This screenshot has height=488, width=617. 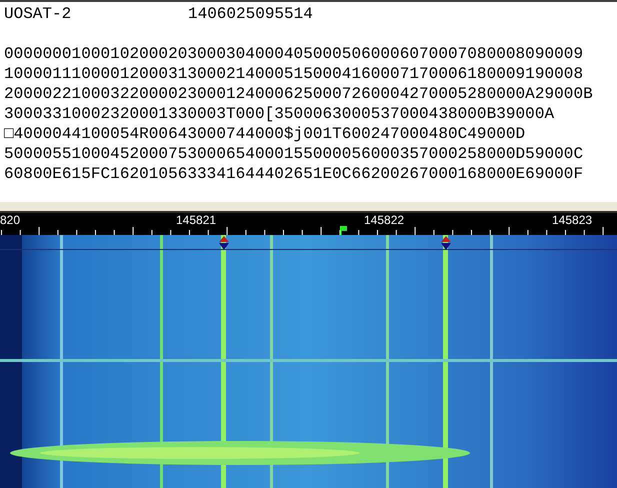 What do you see at coordinates (384, 220) in the screenshot?
I see `frequency-label: 145822` at bounding box center [384, 220].